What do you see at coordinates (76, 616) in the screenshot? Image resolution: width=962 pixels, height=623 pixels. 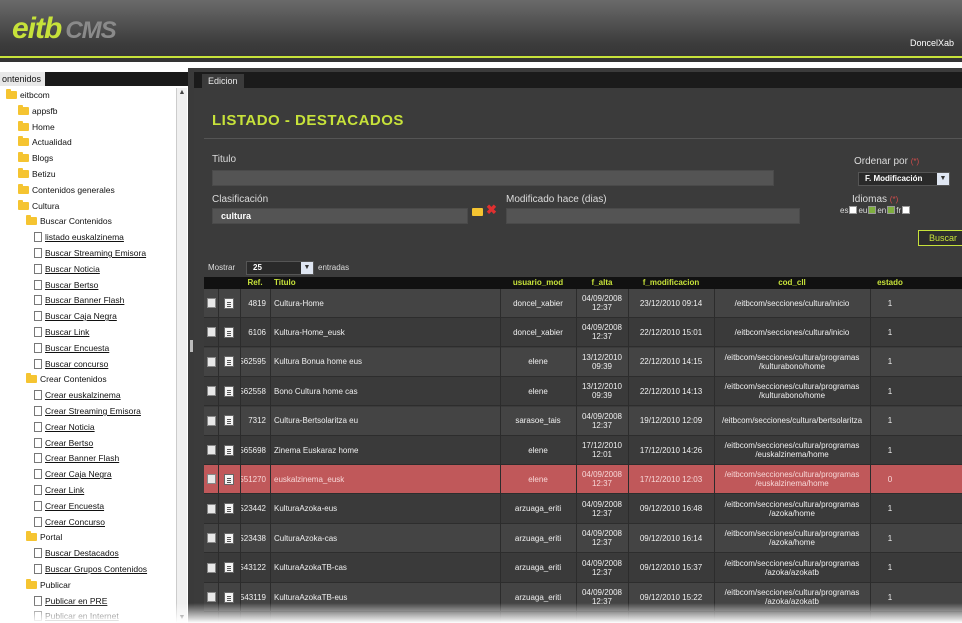 I see `tree-item: Publicar en Internet` at bounding box center [76, 616].